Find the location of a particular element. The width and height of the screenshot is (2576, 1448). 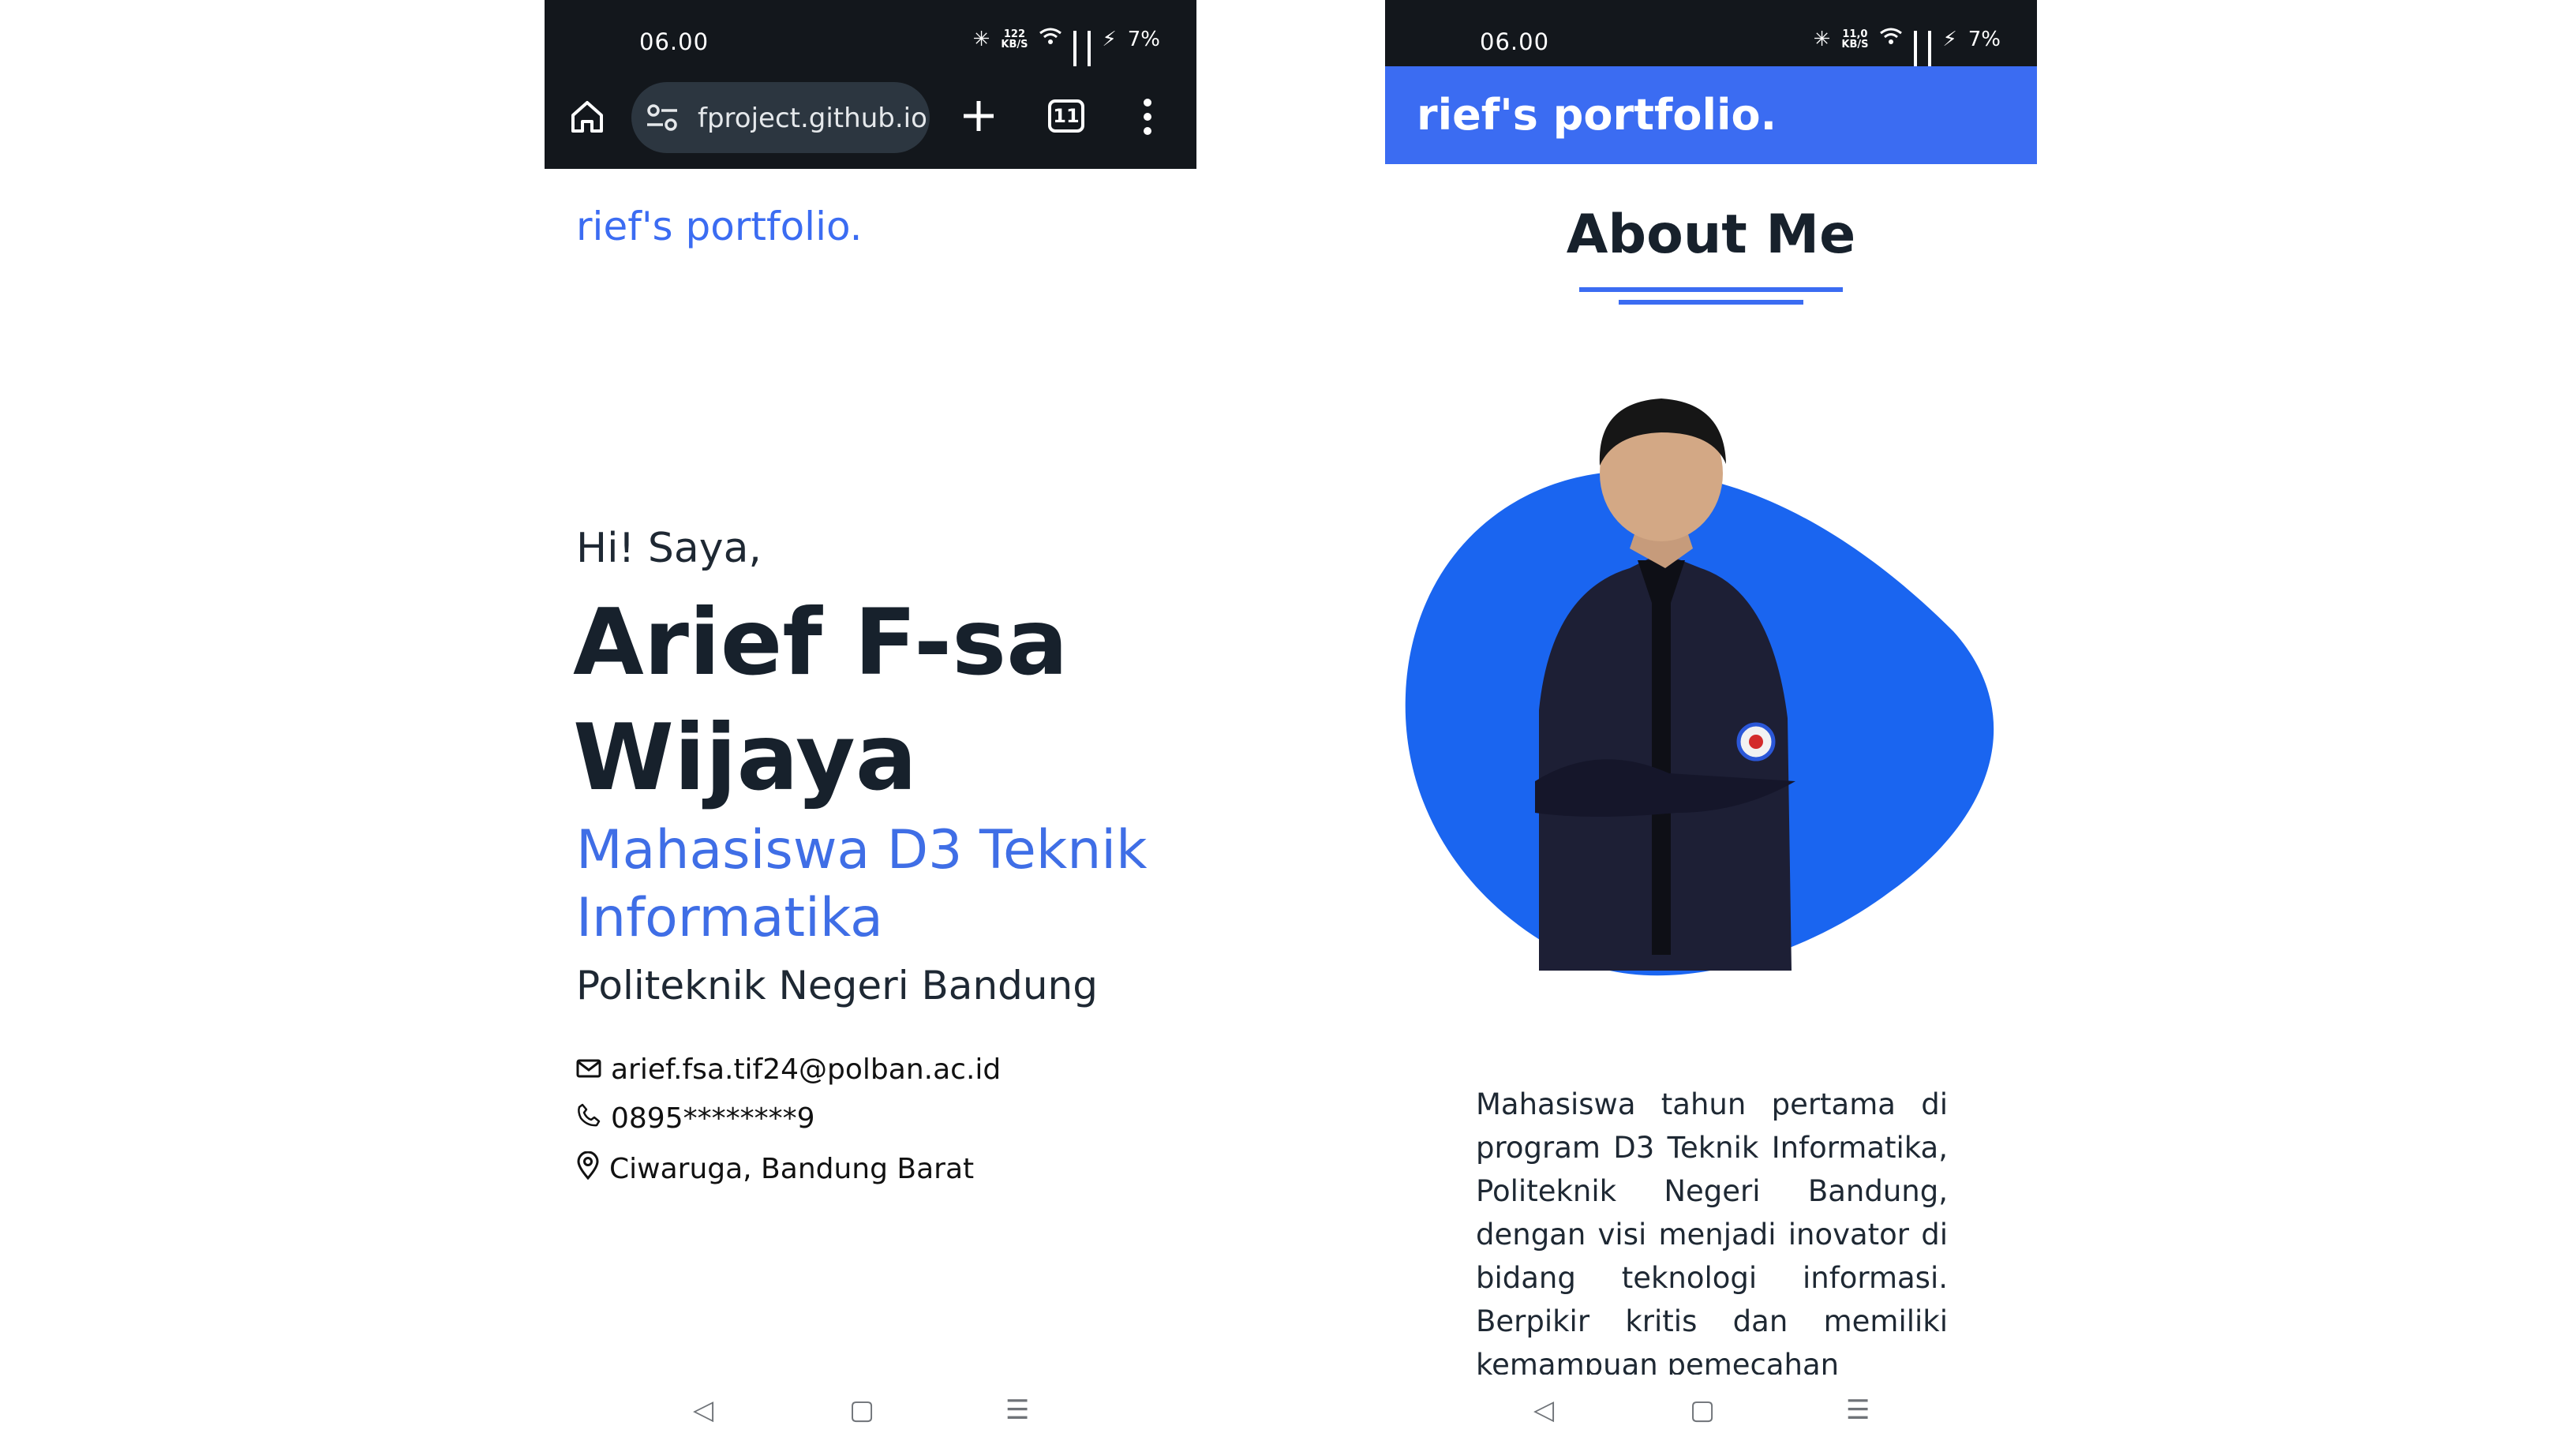

site-header: rief's portfolio. is located at coordinates (1711, 115).